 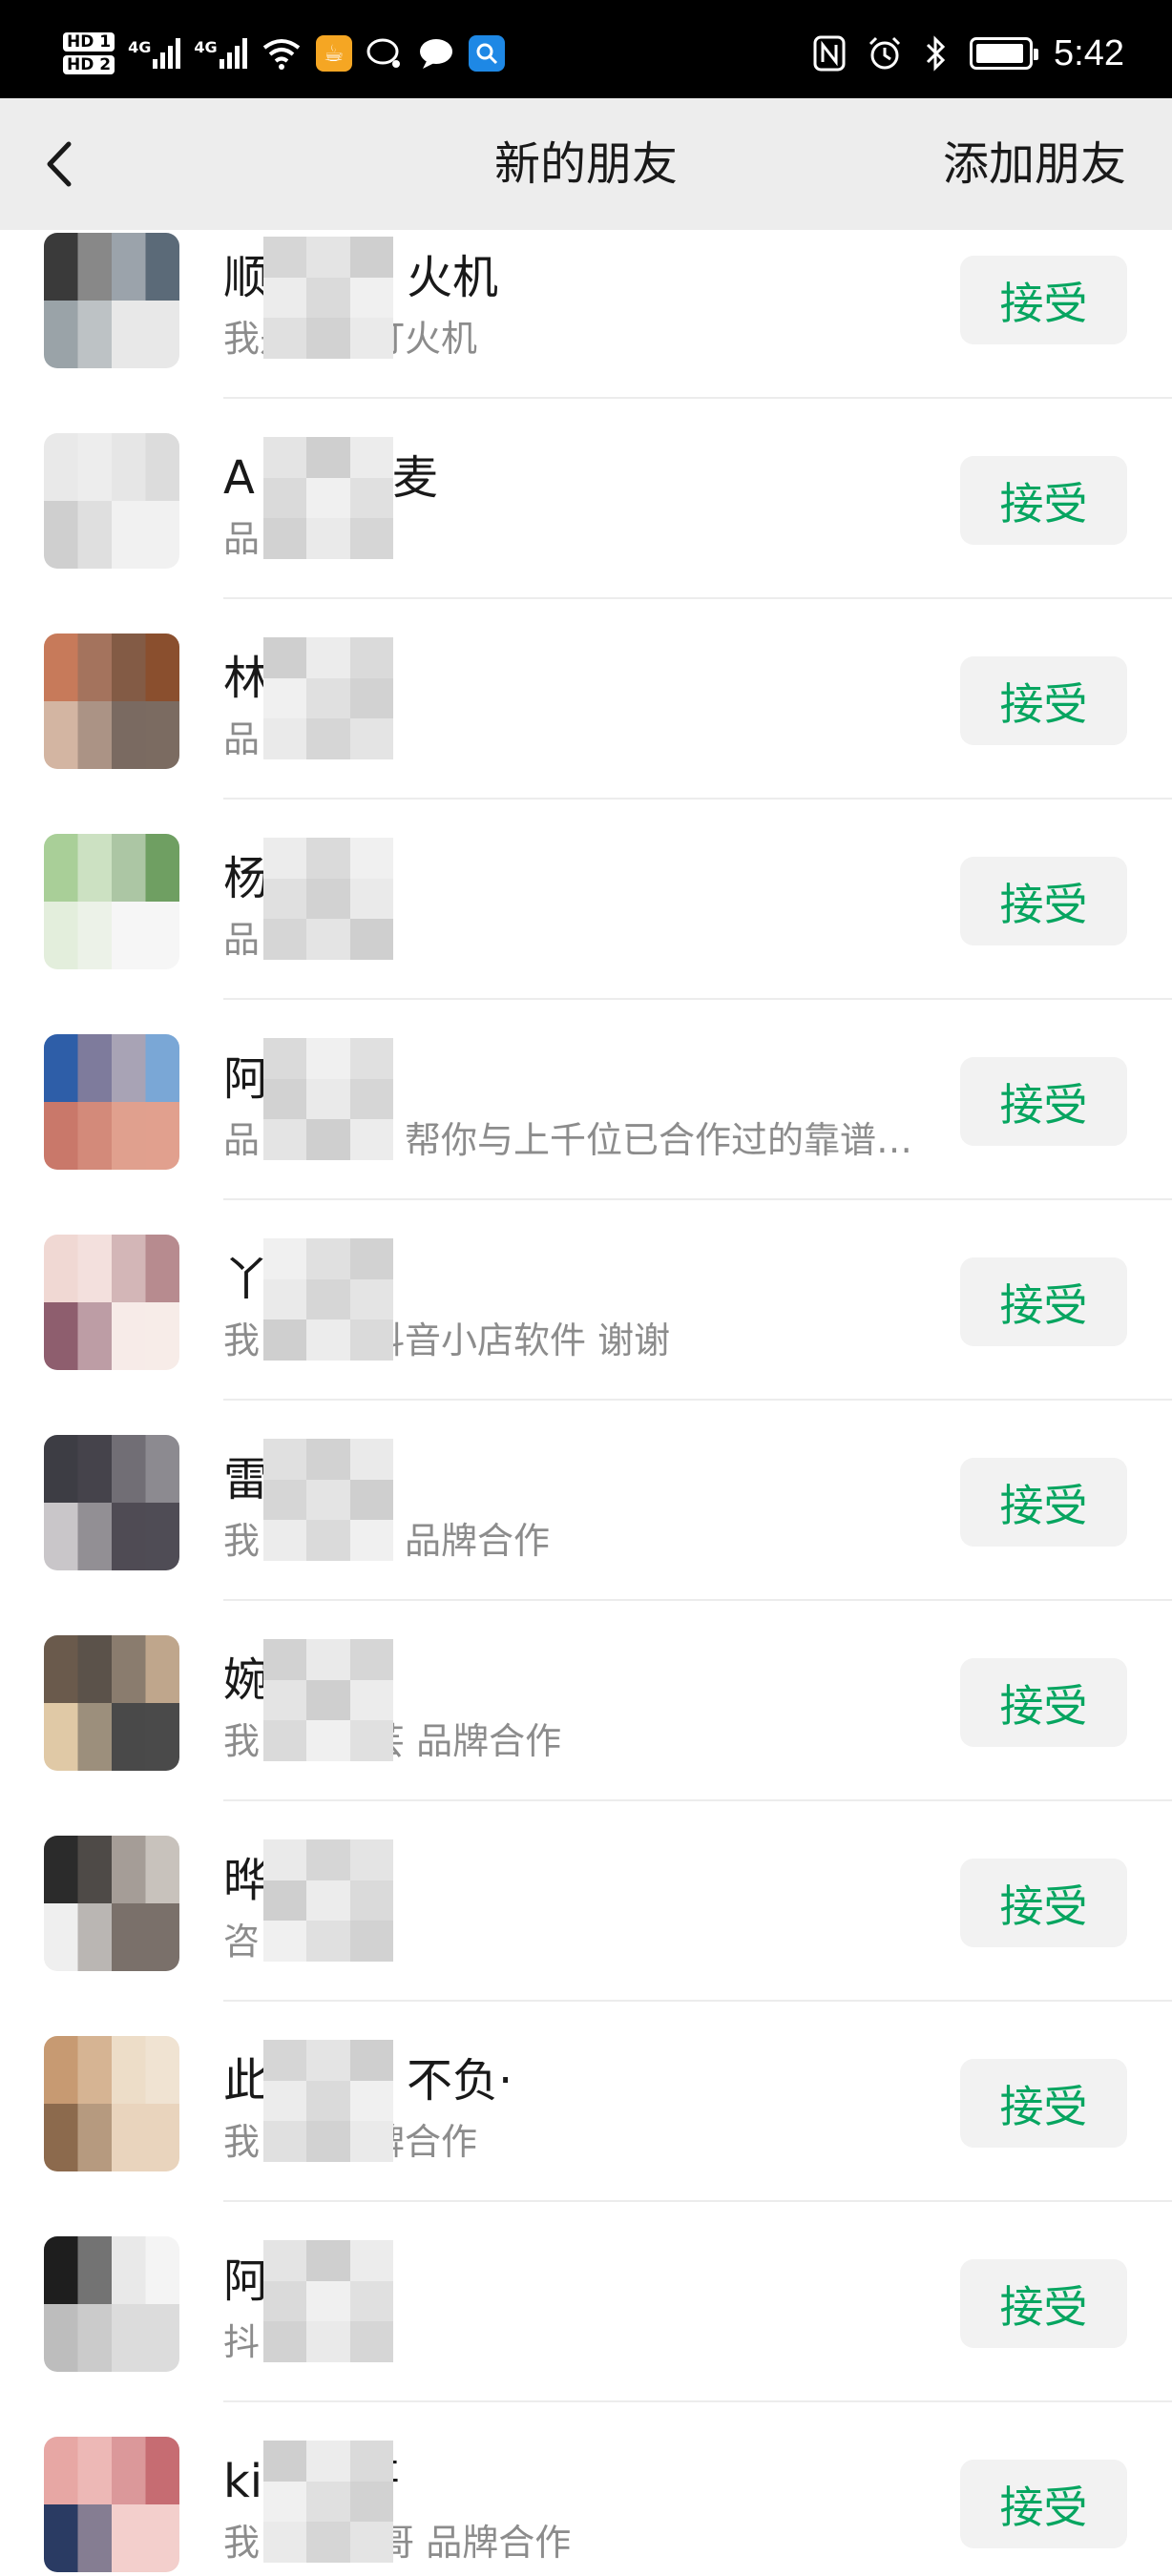 What do you see at coordinates (586, 1100) in the screenshot?
I see `friend-request-row: 阿品 ，帮你与上千位已合作过的靠谱达人建立联系接受` at bounding box center [586, 1100].